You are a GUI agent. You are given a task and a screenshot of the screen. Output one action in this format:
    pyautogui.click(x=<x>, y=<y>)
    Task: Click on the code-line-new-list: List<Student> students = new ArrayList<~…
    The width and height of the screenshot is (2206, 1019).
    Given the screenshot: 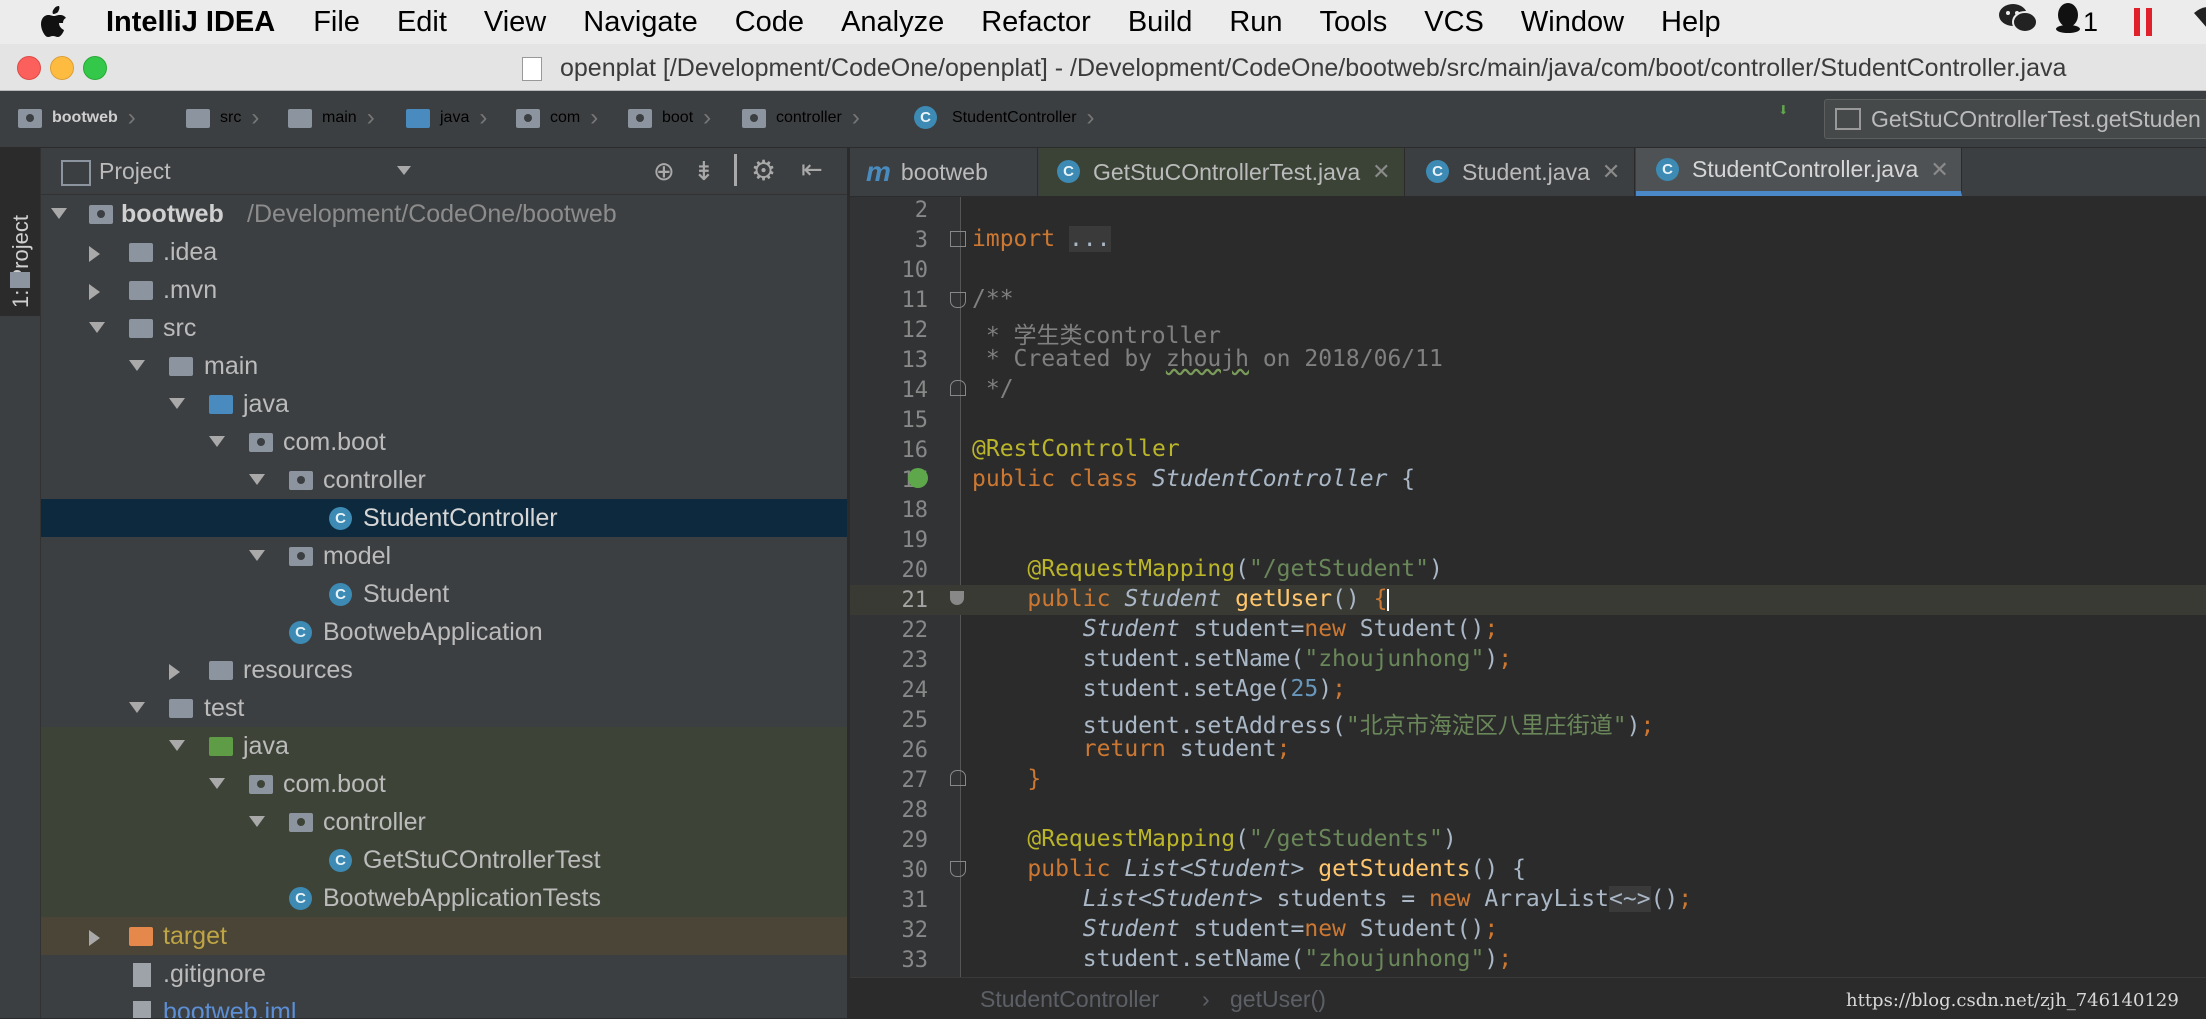 What is the action you would take?
    pyautogui.click(x=1332, y=899)
    